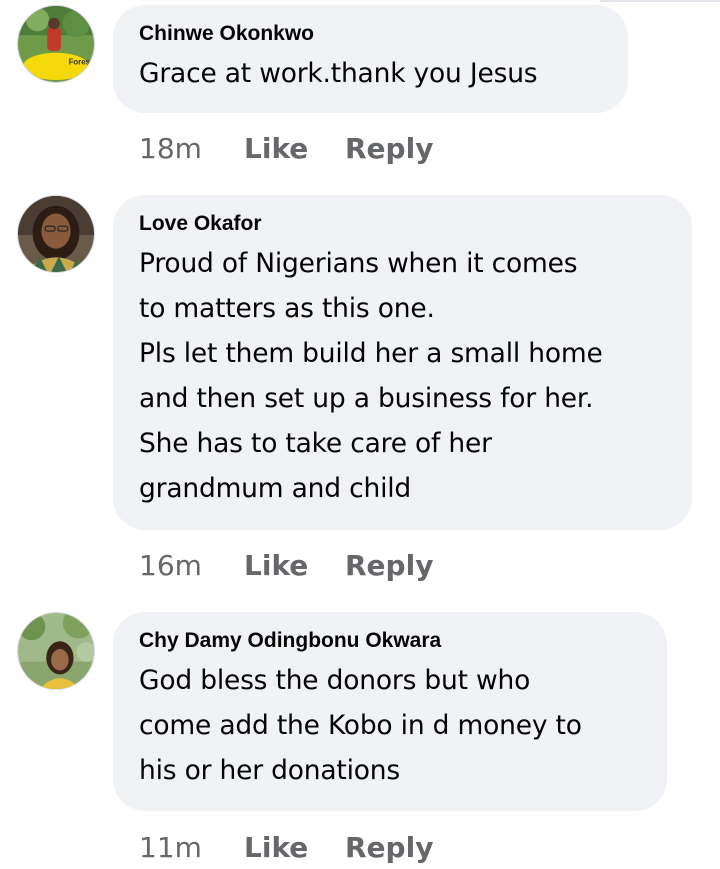 This screenshot has height=869, width=720. Describe the element at coordinates (191, 847) in the screenshot. I see `comment-timestamp: 11m` at that location.